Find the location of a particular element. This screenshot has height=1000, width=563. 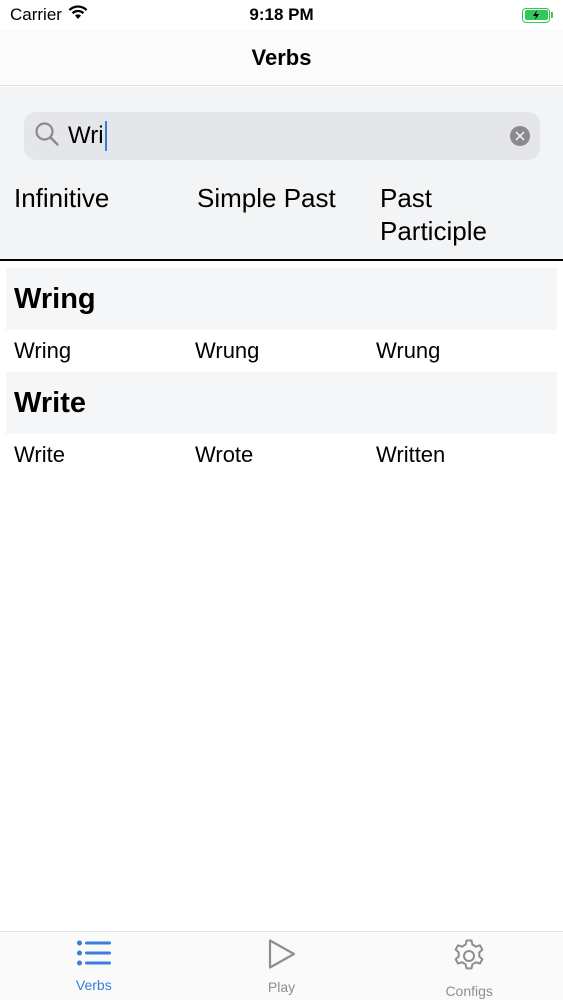

table-row: Write Wrote Written is located at coordinates (281, 455).